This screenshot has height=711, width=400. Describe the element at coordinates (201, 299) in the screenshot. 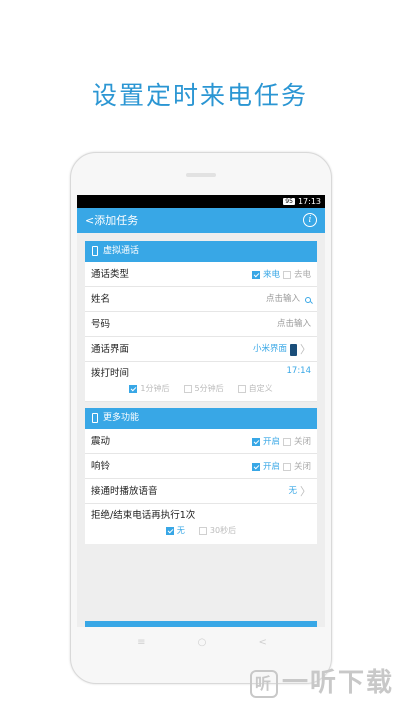

I see `name-row: 姓名 点击输入` at that location.